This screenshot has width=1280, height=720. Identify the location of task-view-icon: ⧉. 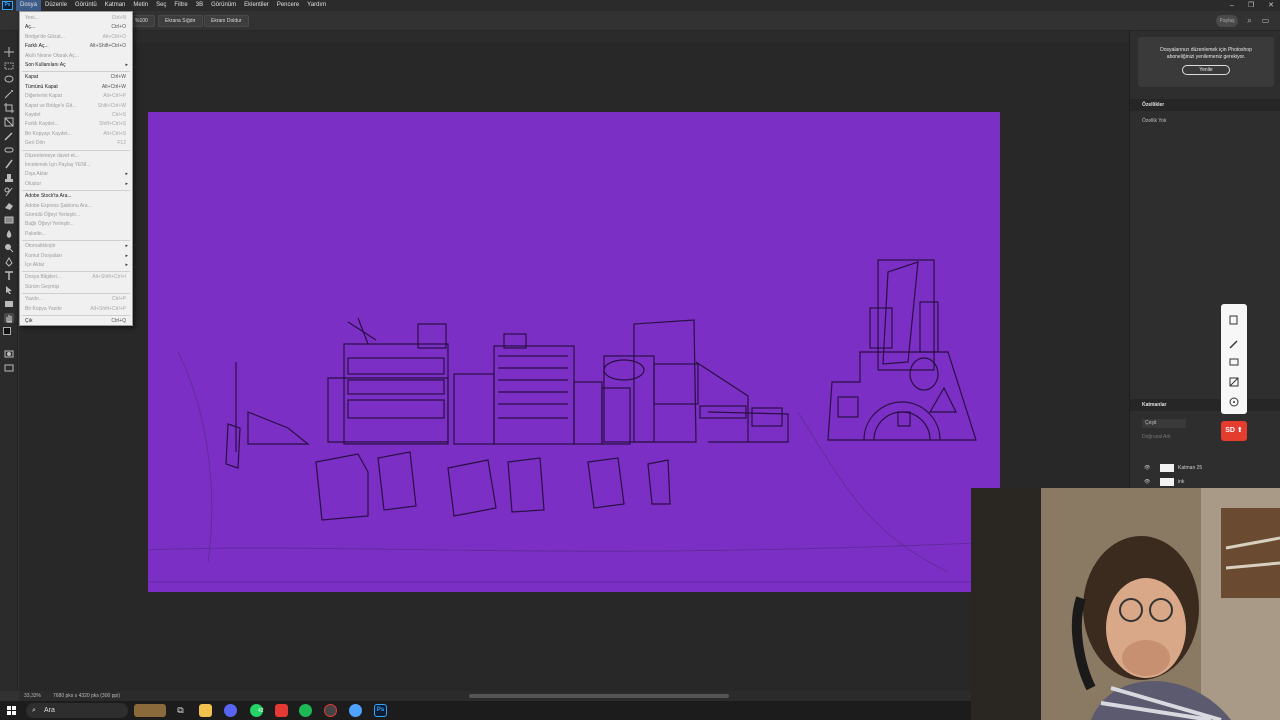
(180, 710).